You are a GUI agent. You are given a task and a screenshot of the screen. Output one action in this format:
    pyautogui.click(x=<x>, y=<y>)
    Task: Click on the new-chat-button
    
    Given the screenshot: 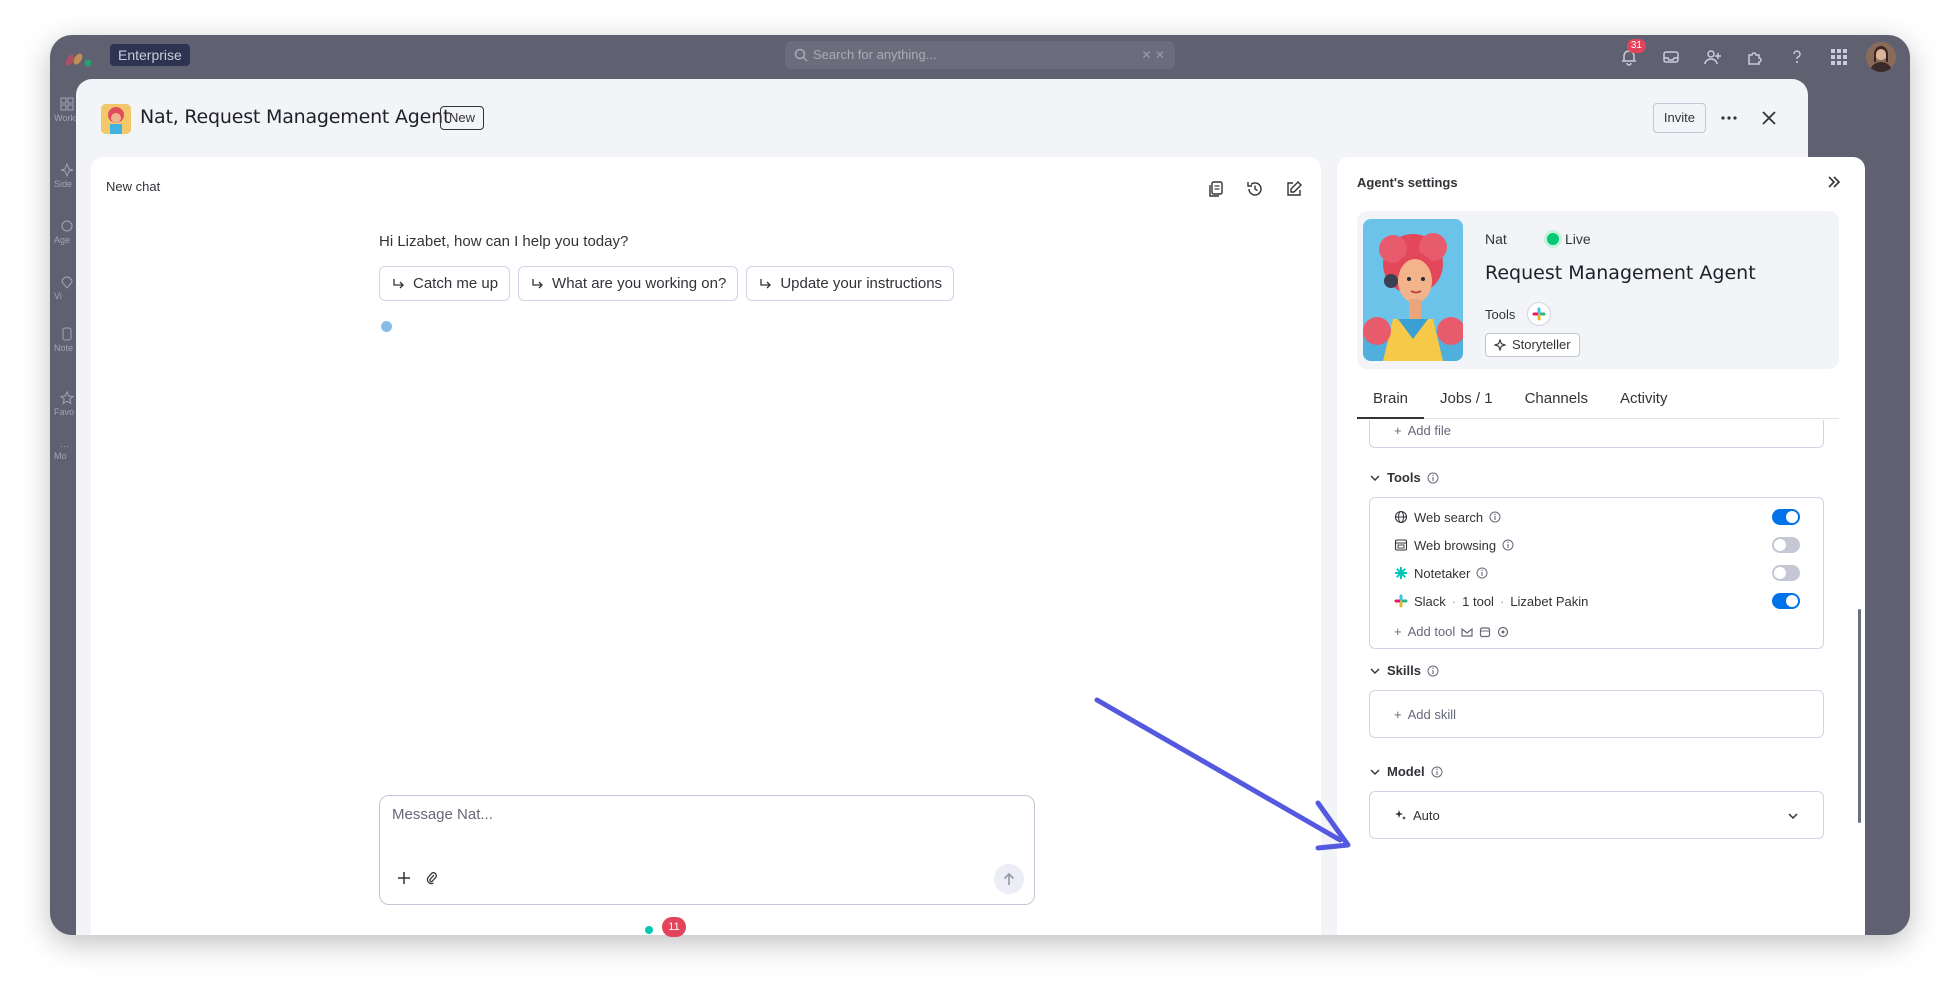 What is the action you would take?
    pyautogui.click(x=1293, y=188)
    